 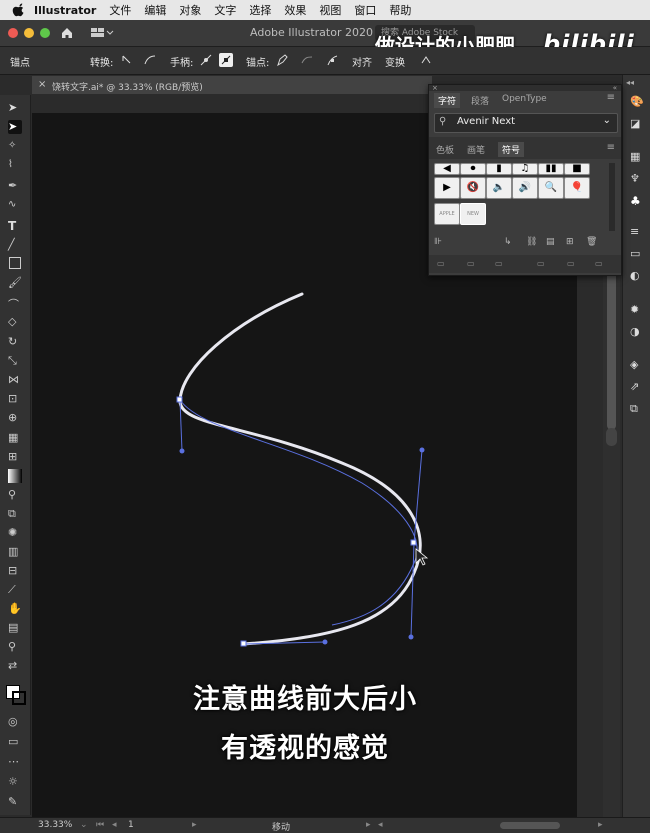 I want to click on magic-wand-tool-icon: ✧, so click(x=15, y=147).